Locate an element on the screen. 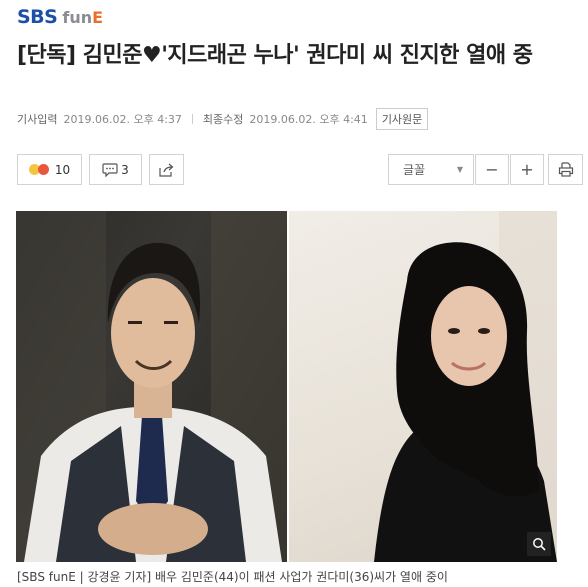 The height and width of the screenshot is (587, 588). search-icon is located at coordinates (539, 544).